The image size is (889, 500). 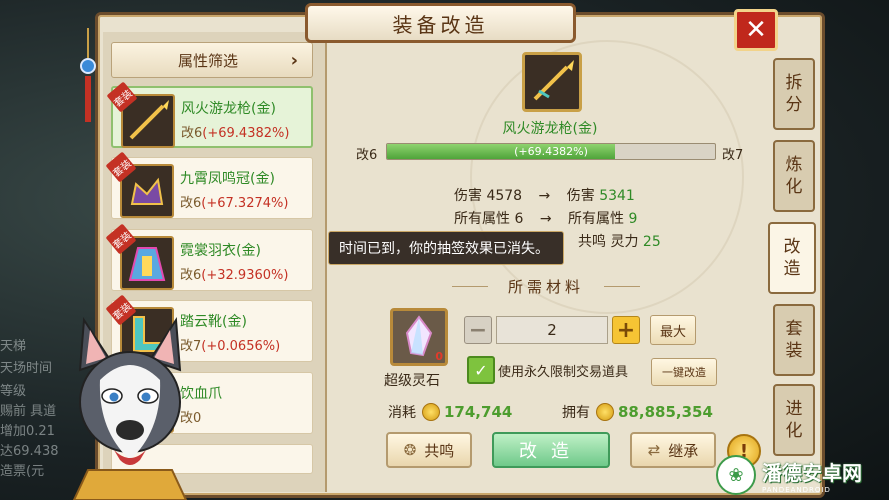 What do you see at coordinates (440, 23) in the screenshot?
I see `window-title: 装备改造` at bounding box center [440, 23].